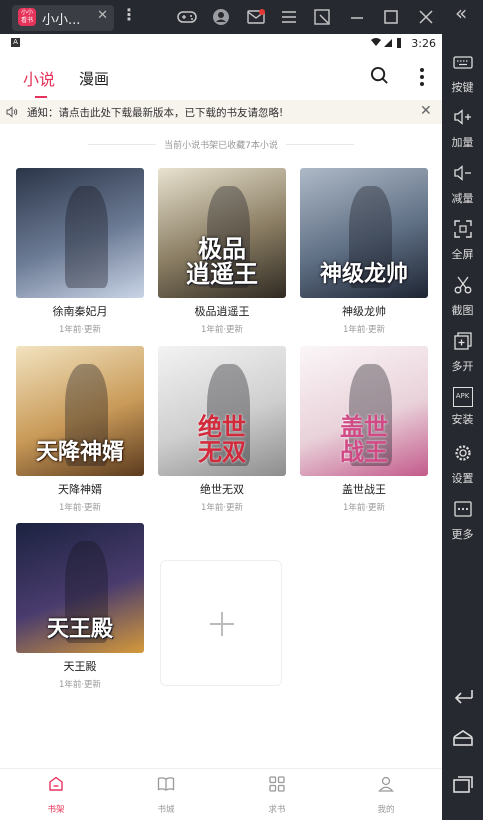  I want to click on book-cover, so click(80, 233).